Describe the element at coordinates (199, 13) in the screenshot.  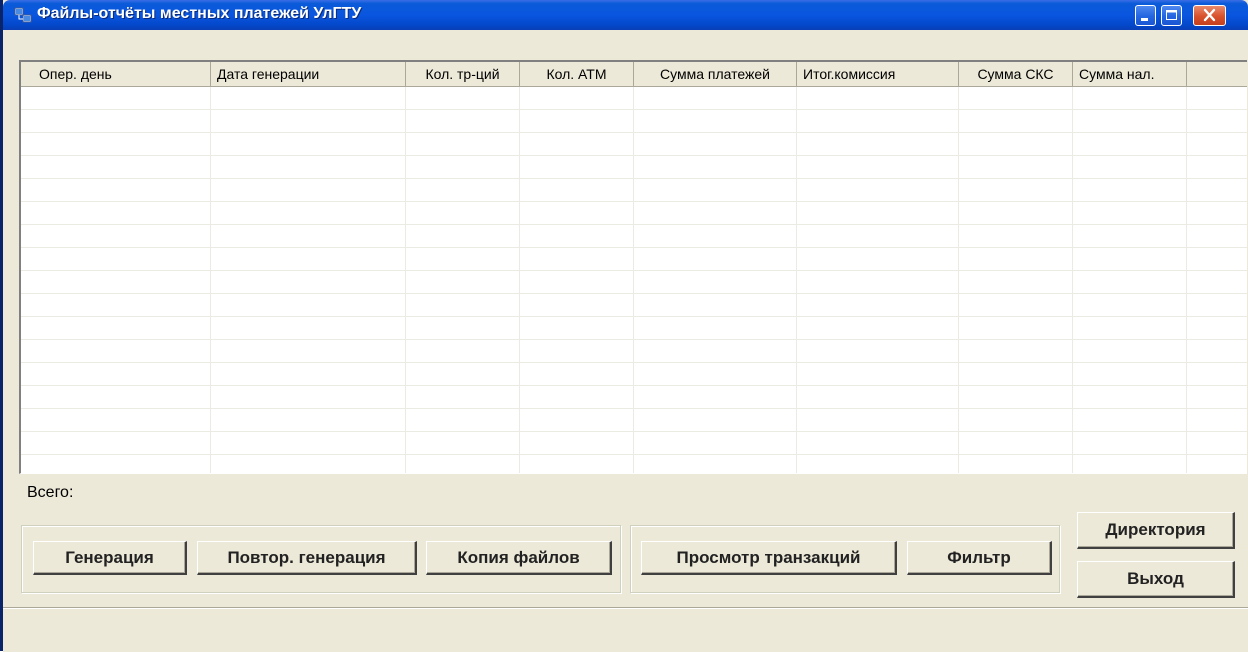
I see `window-title: Файлы-отчёты местных платежей УлГТУ` at that location.